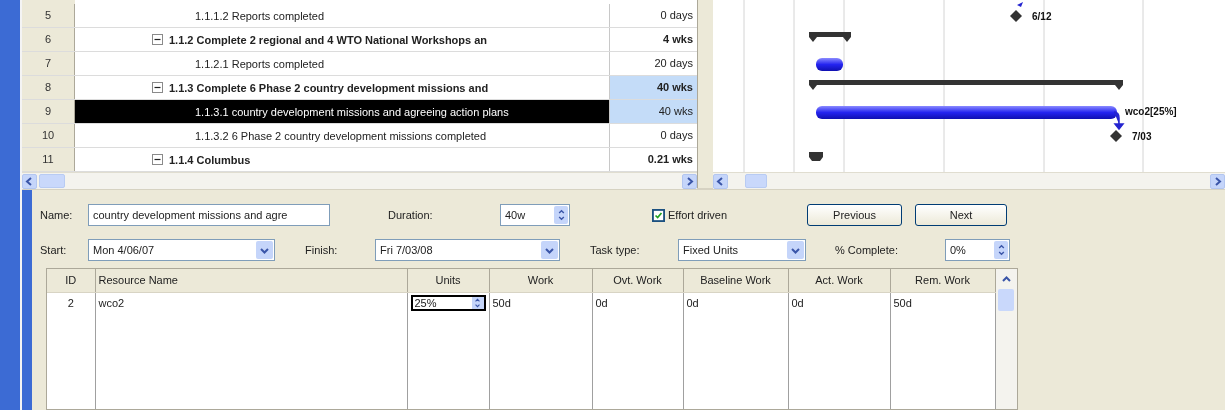 The width and height of the screenshot is (1225, 410). Describe the element at coordinates (342, 15) in the screenshot. I see `task-name-cell: 1.1.1.2 Reports completed` at that location.